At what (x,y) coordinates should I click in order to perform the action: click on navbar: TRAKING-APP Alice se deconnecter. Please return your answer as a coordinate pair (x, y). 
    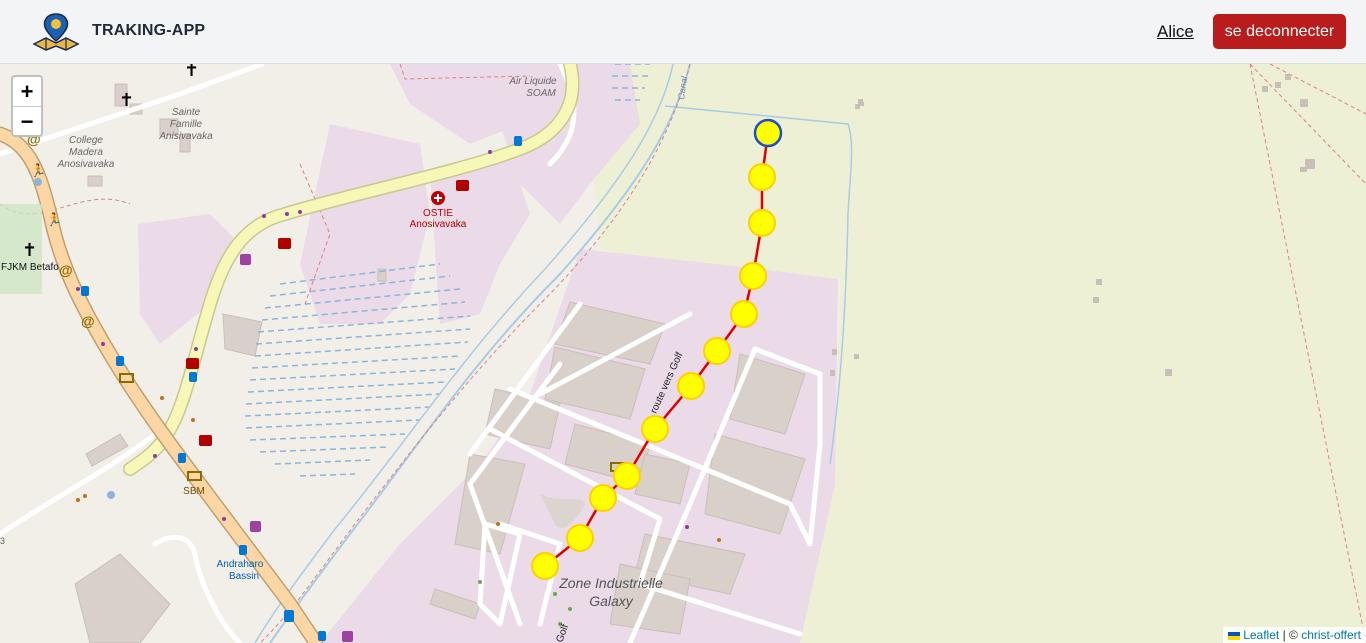
    Looking at the image, I should click on (683, 32).